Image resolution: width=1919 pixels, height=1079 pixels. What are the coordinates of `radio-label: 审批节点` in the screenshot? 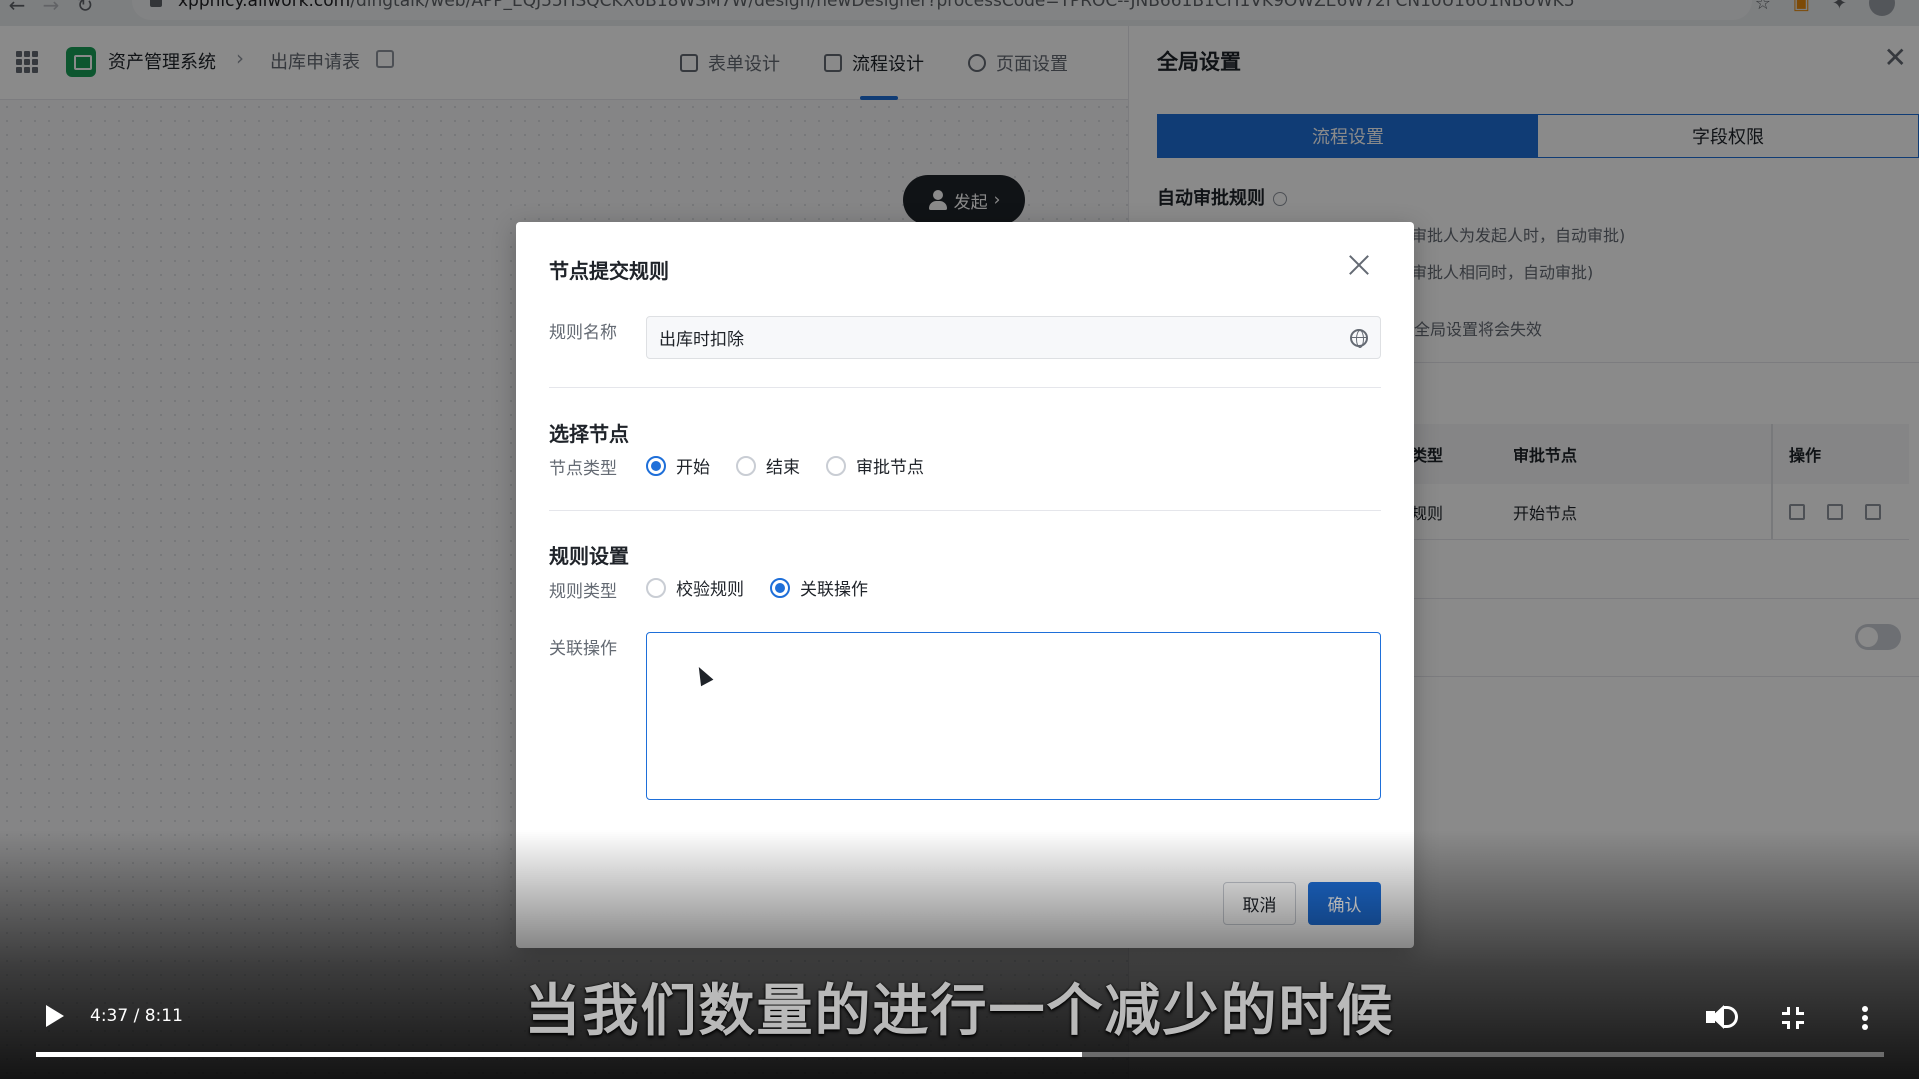 It's located at (890, 468).